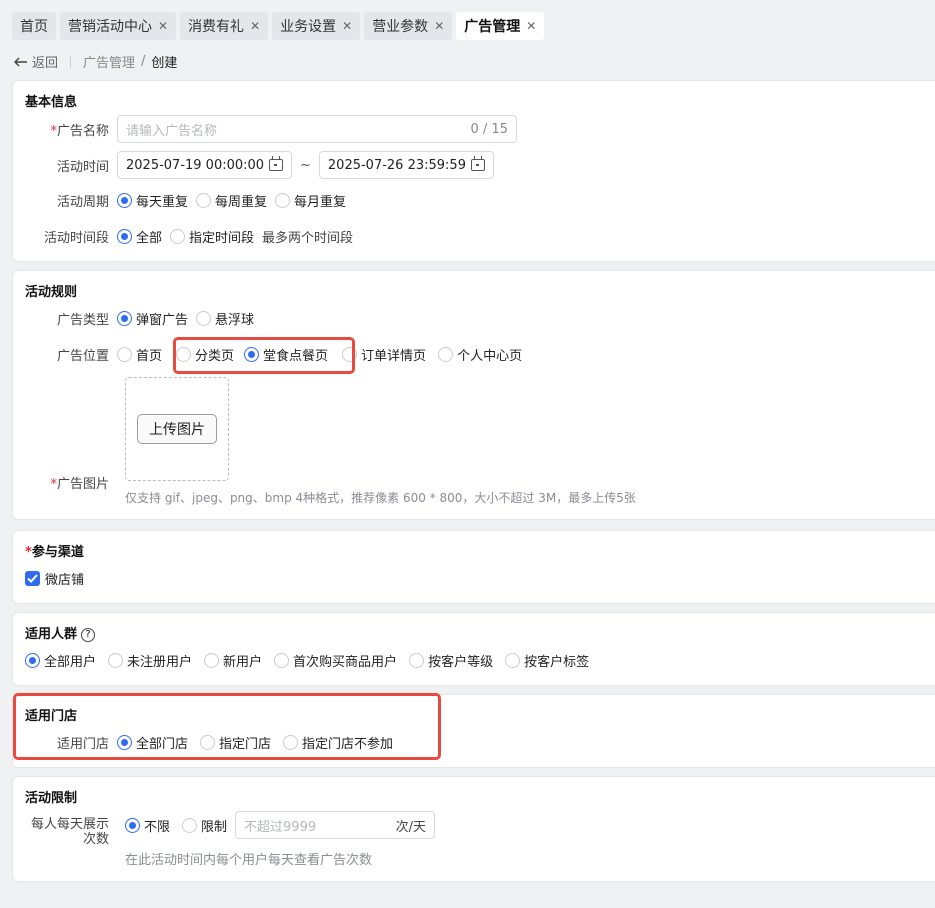 The image size is (935, 908). I want to click on radio-label: 不限, so click(157, 827).